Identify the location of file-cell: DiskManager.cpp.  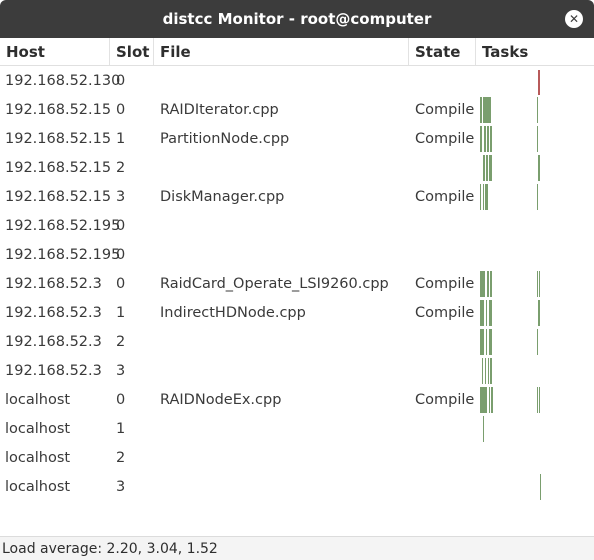
(222, 196).